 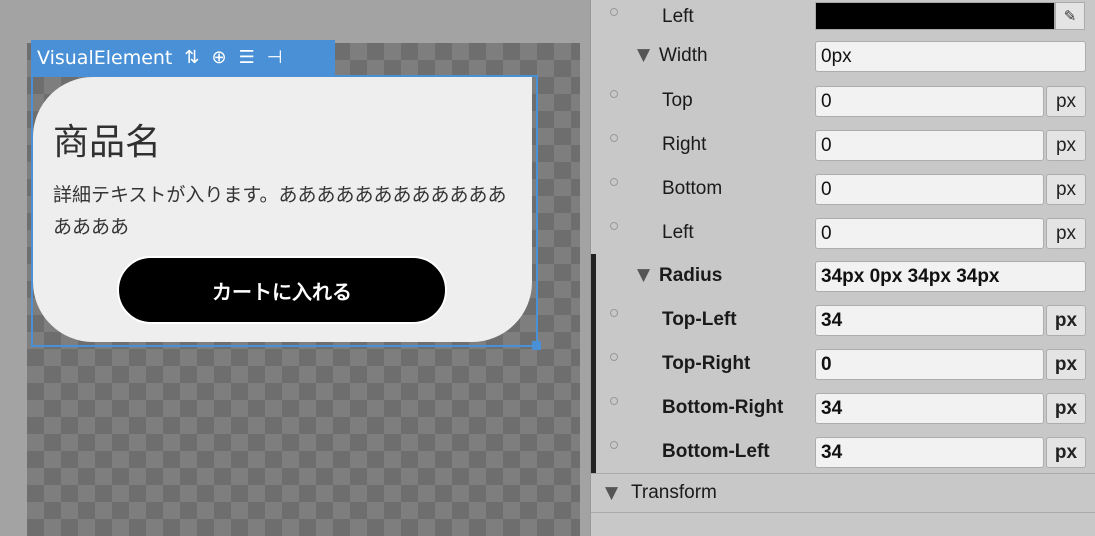 What do you see at coordinates (275, 57) in the screenshot?
I see `align-end-icon: ⊣` at bounding box center [275, 57].